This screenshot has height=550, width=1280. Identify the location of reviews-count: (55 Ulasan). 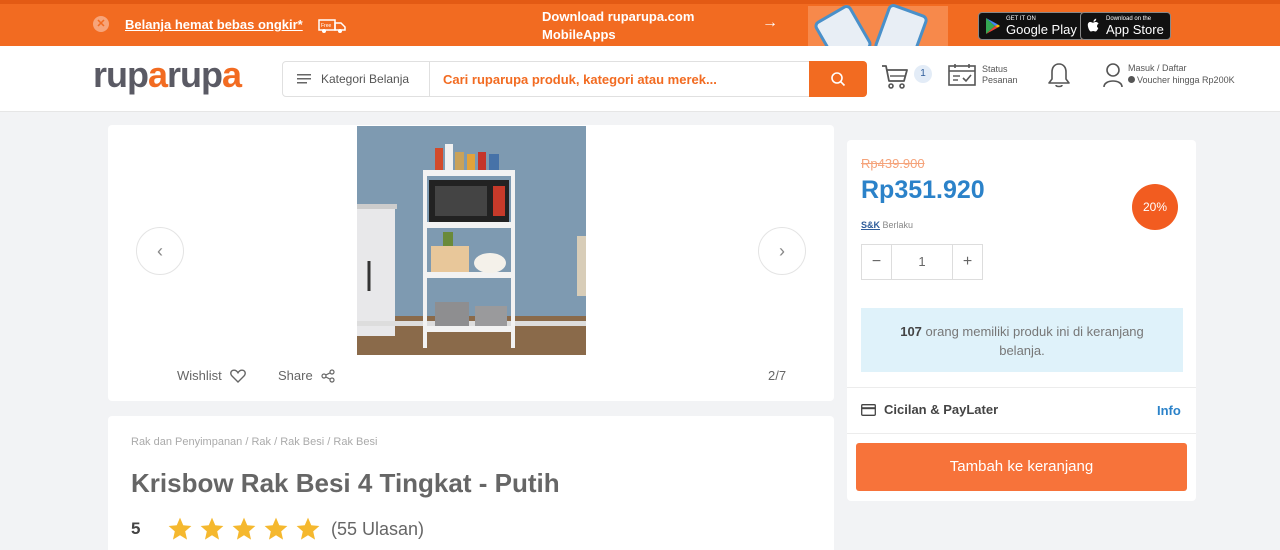
(378, 528).